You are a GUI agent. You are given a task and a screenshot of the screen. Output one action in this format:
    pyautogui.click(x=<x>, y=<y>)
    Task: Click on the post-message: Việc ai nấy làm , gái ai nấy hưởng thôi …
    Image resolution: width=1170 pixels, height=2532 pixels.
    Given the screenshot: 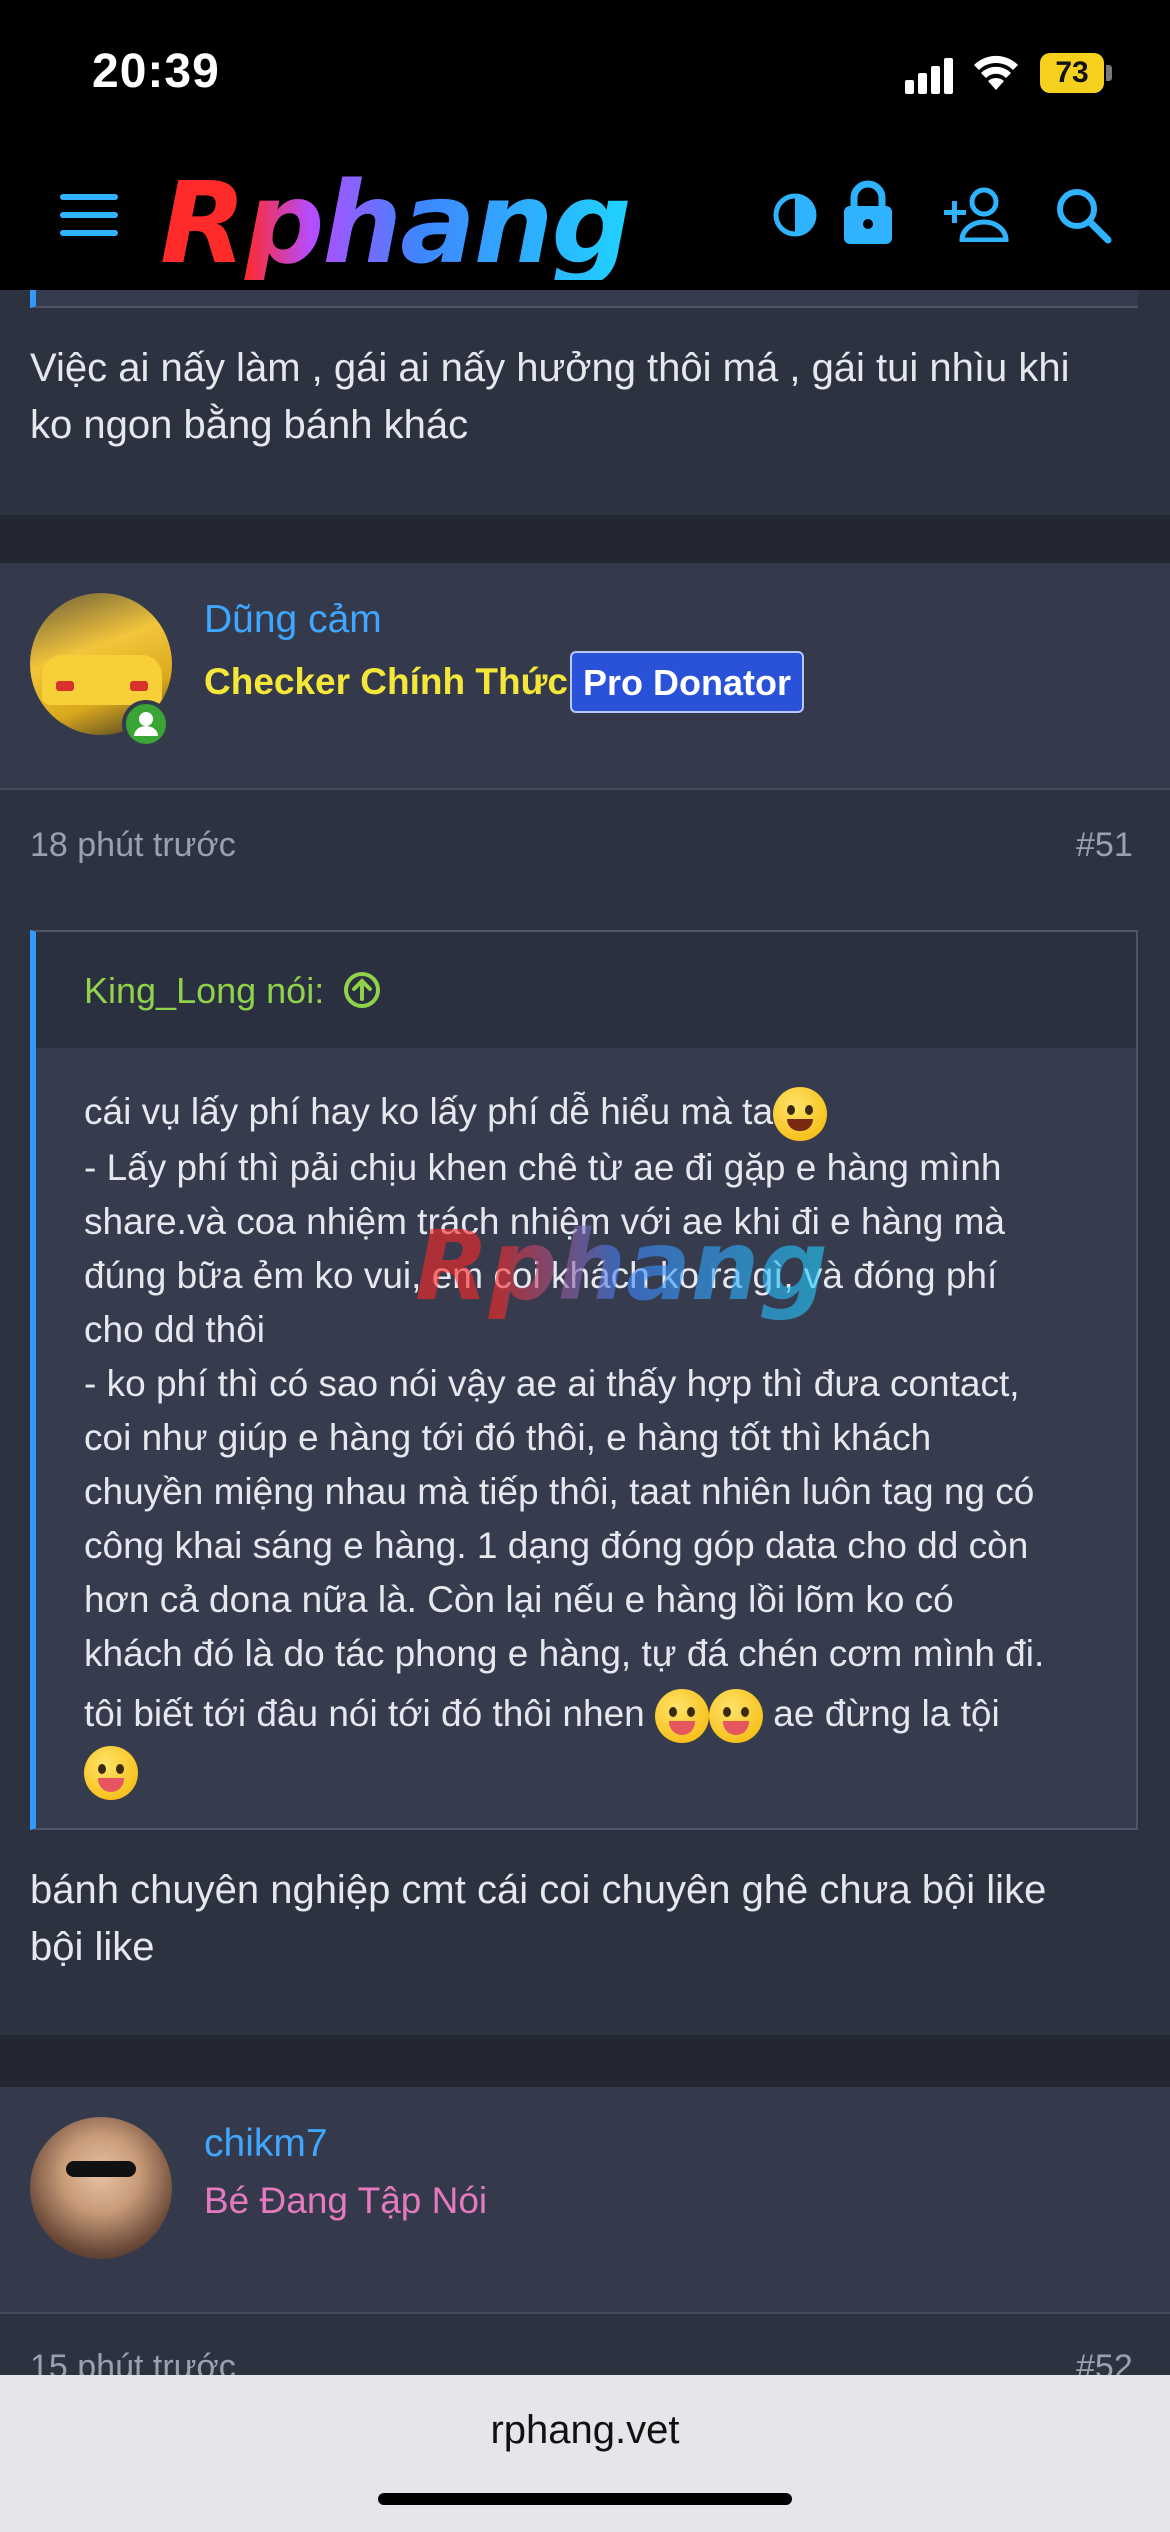 What is the action you would take?
    pyautogui.click(x=550, y=396)
    